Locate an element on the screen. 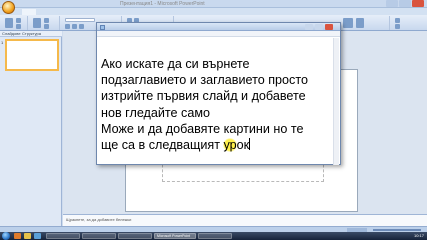 Image resolution: width=427 pixels, height=240 pixels. ribbon-tabs is located at coordinates (213, 11).